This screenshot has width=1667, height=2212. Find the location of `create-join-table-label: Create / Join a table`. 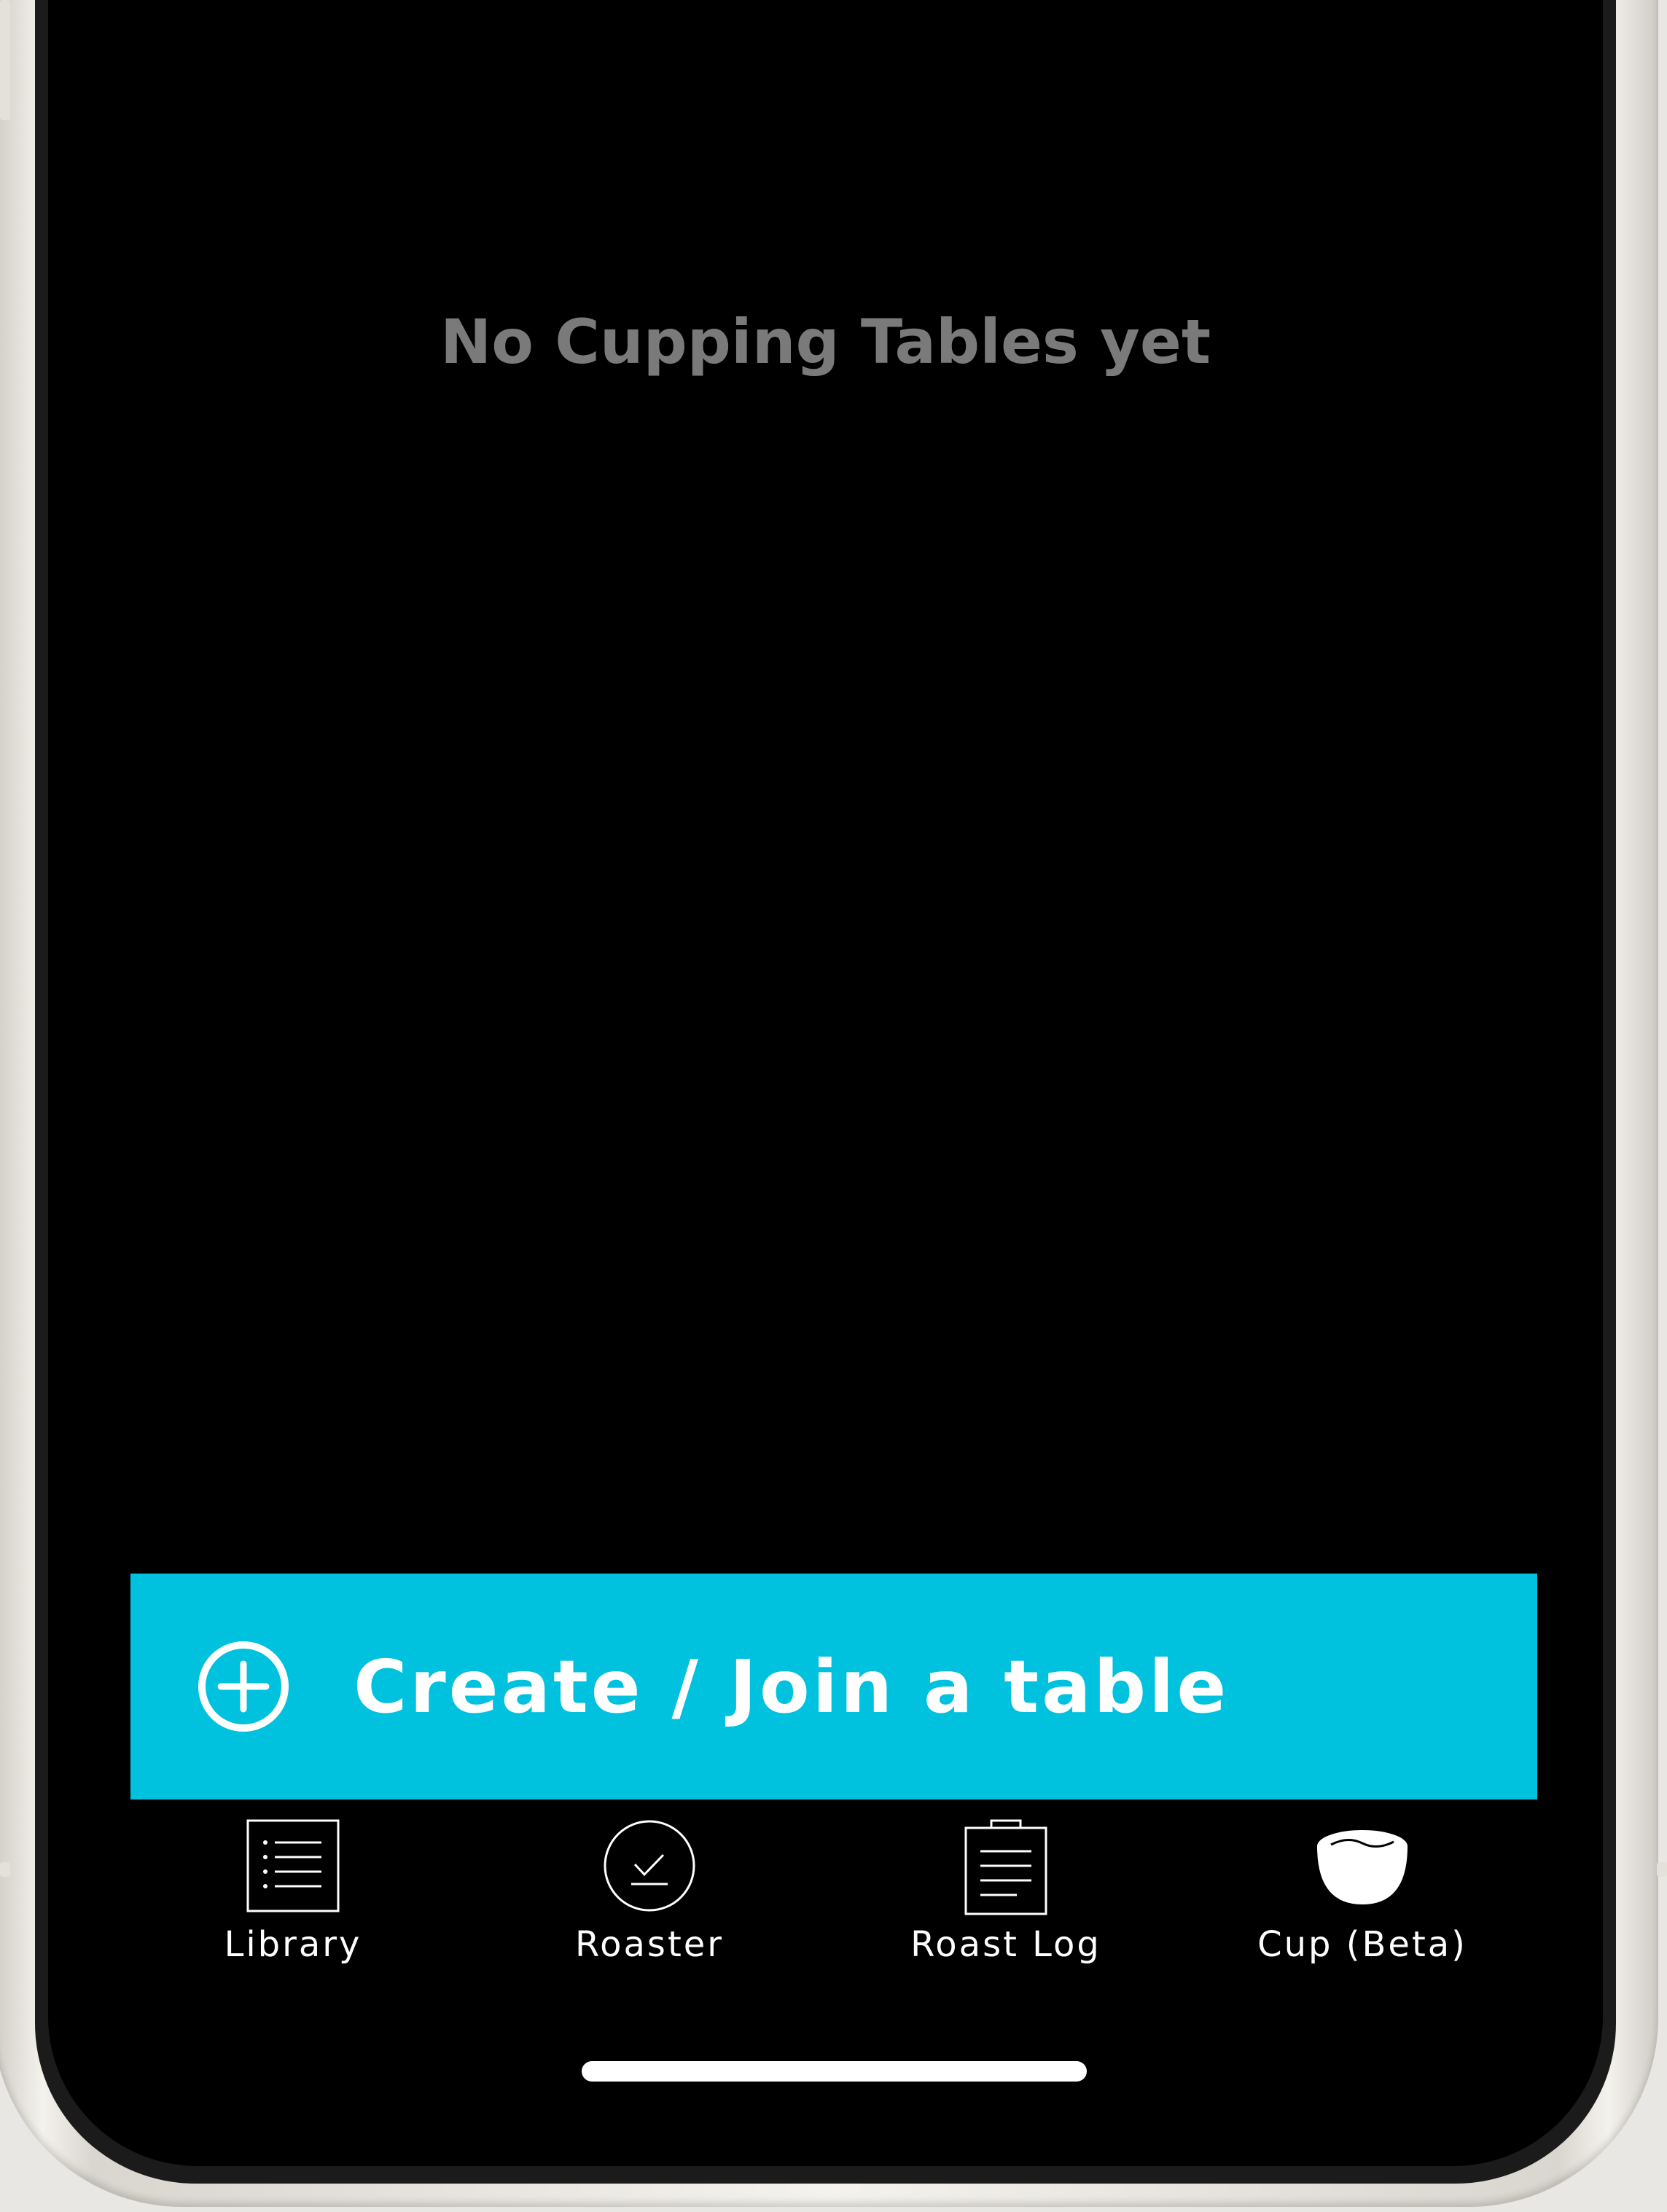

create-join-table-label: Create / Join a table is located at coordinates (792, 1687).